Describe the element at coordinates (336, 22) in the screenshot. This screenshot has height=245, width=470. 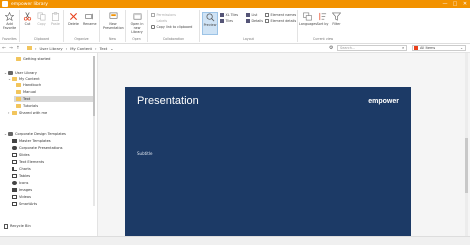
I see `filter-button: Filter` at that location.